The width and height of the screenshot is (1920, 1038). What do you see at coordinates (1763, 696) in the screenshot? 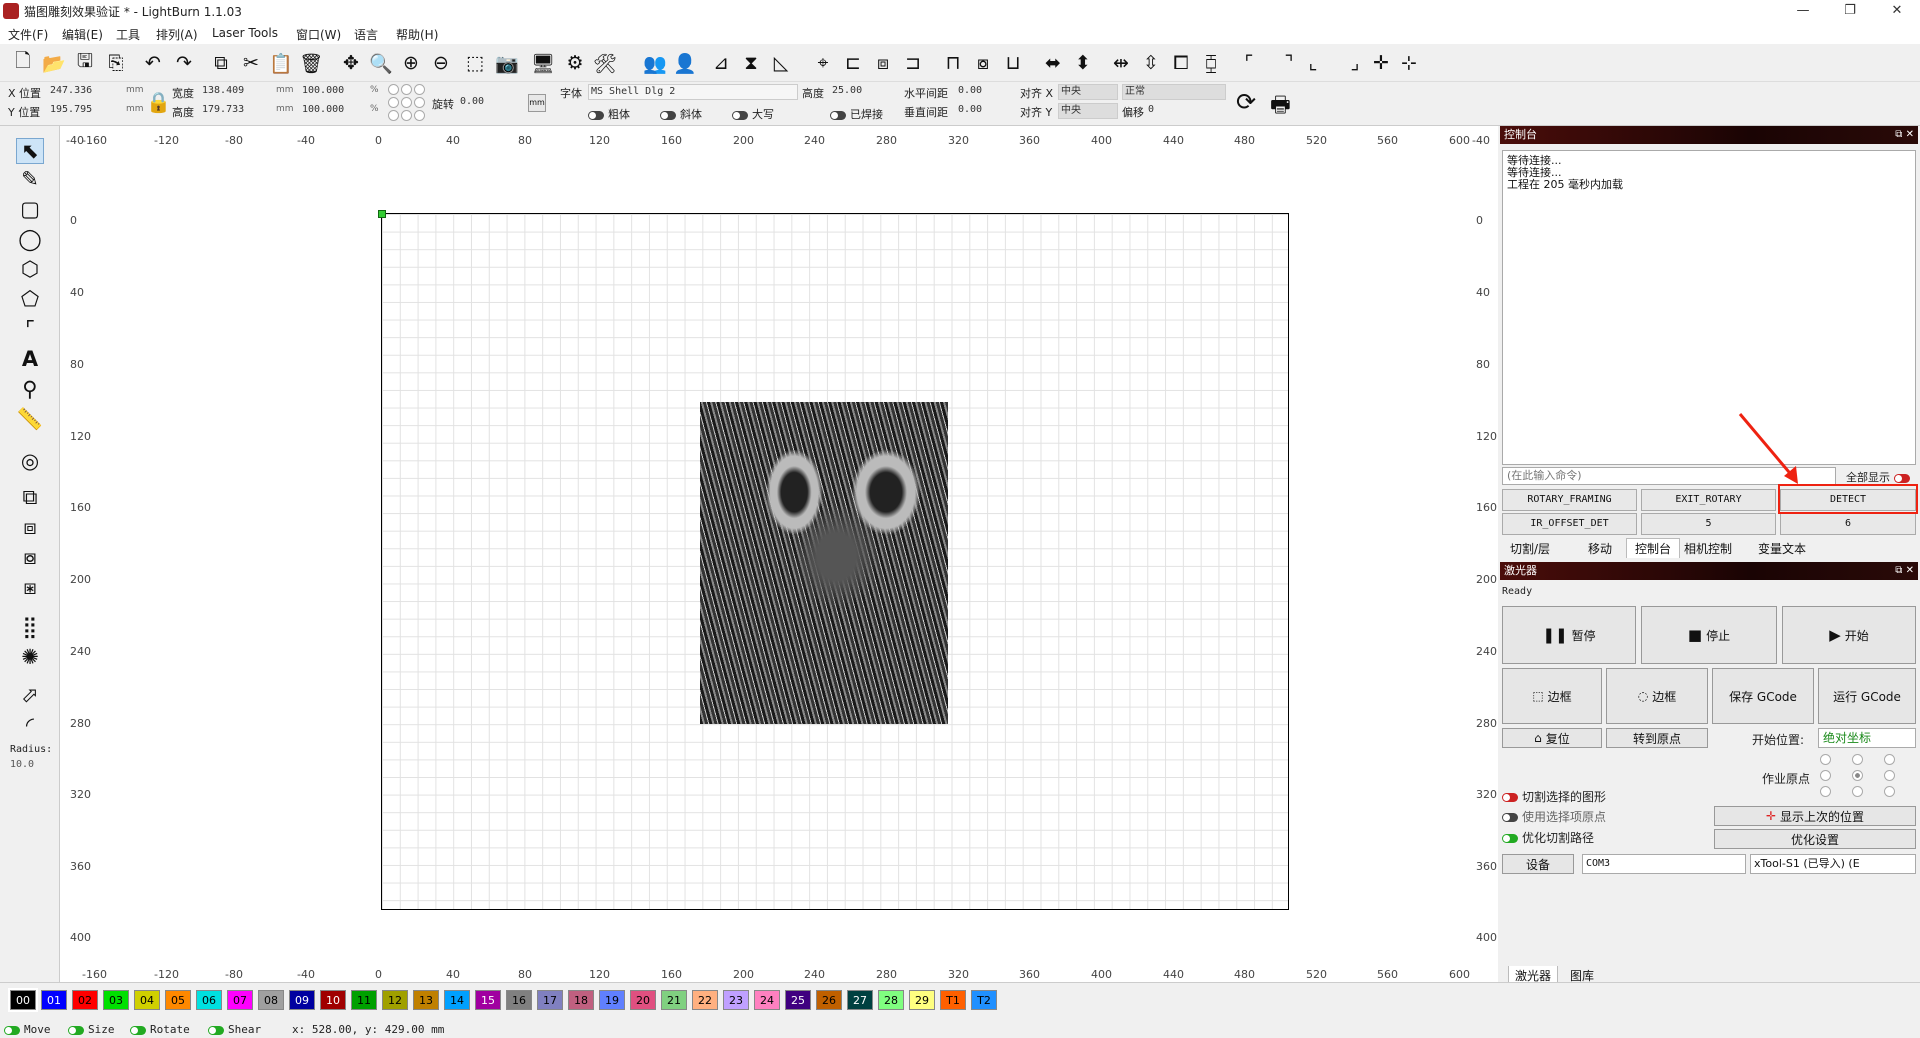
I see `save-gcode-button: 保存 GCode` at bounding box center [1763, 696].